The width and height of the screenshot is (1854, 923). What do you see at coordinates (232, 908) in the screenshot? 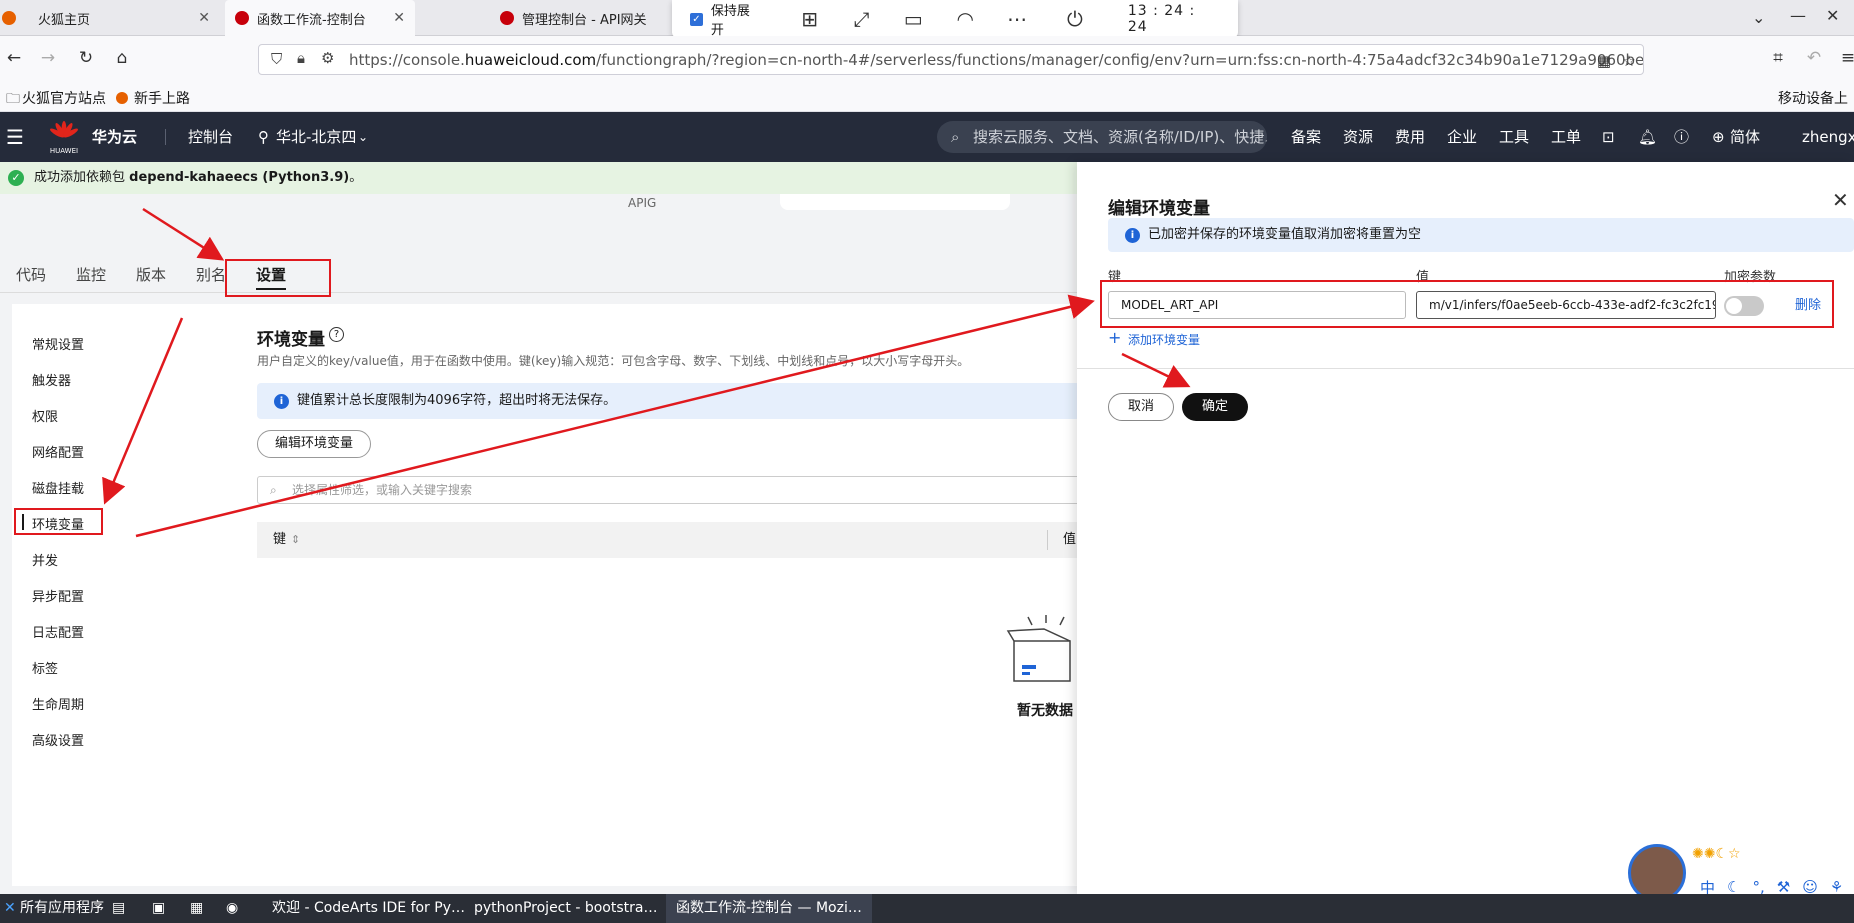
I see `browser-icon: ◉` at bounding box center [232, 908].